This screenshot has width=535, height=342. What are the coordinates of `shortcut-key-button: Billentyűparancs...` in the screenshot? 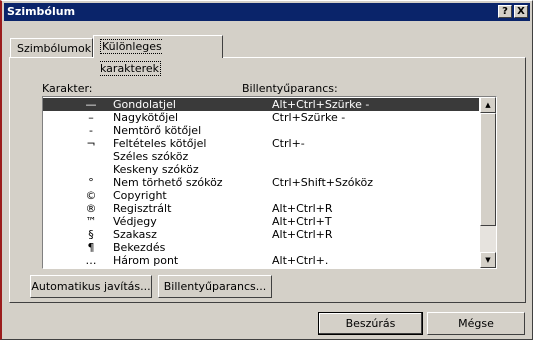 It's located at (215, 286).